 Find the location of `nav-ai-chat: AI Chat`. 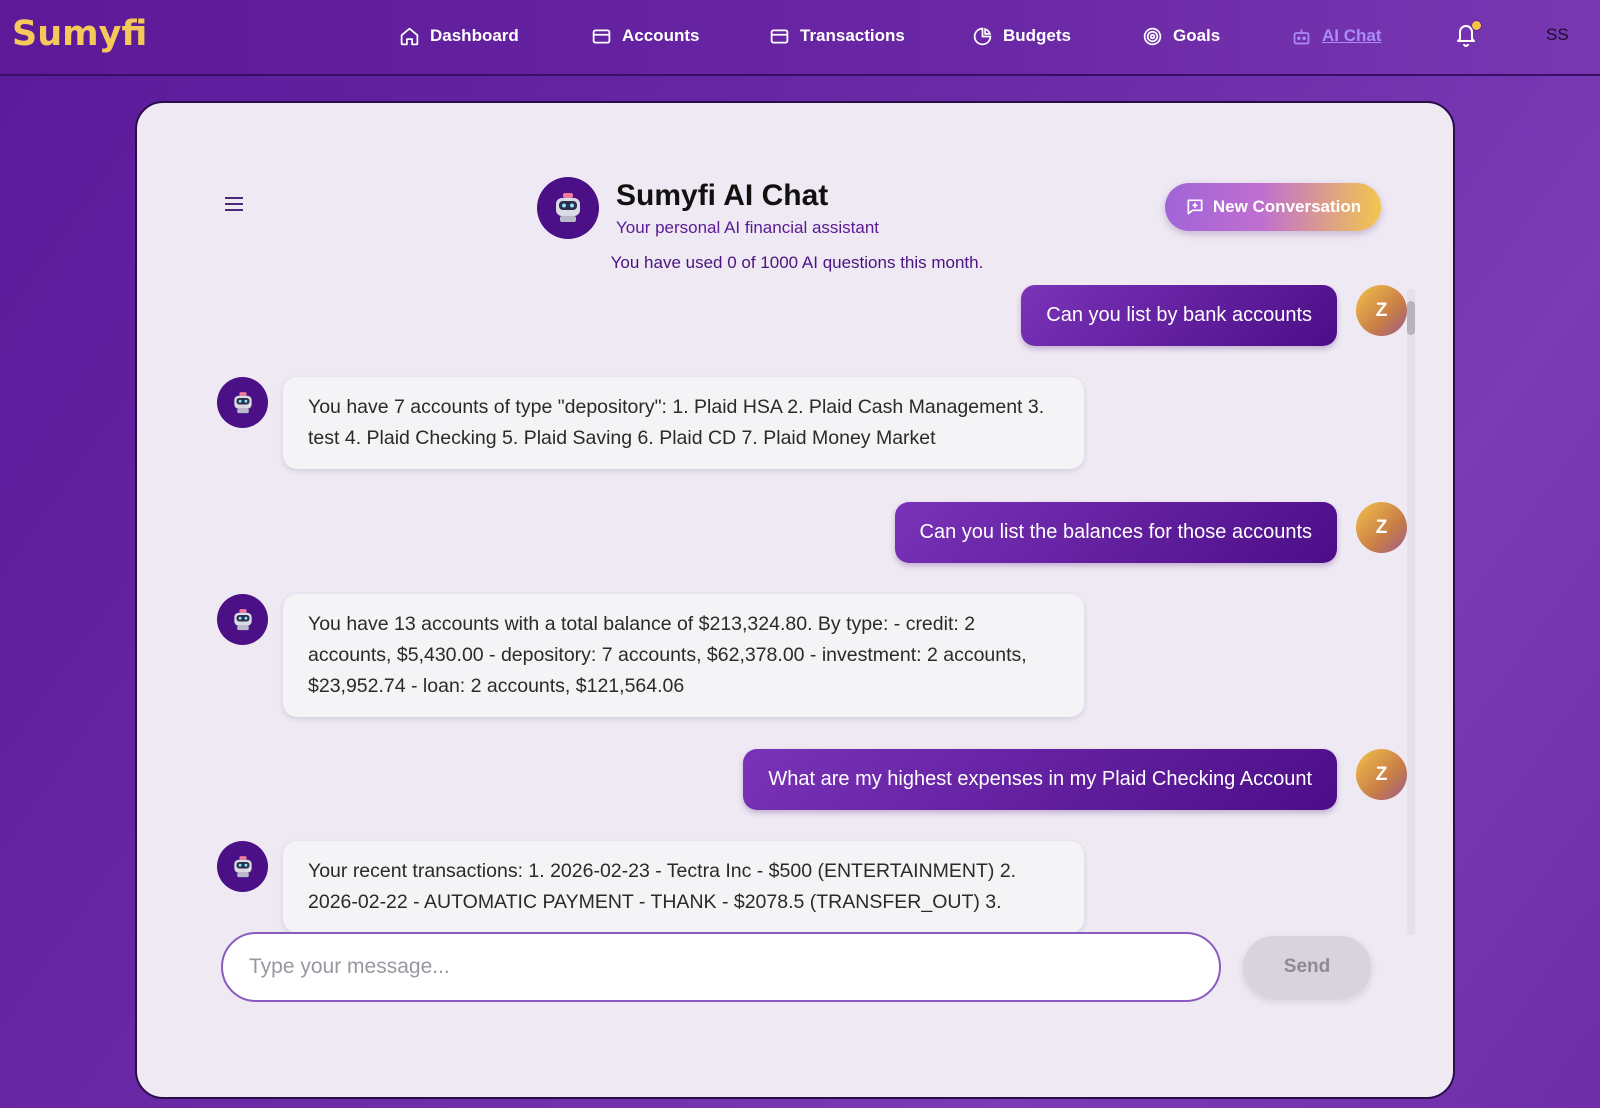

nav-ai-chat: AI Chat is located at coordinates (1336, 36).